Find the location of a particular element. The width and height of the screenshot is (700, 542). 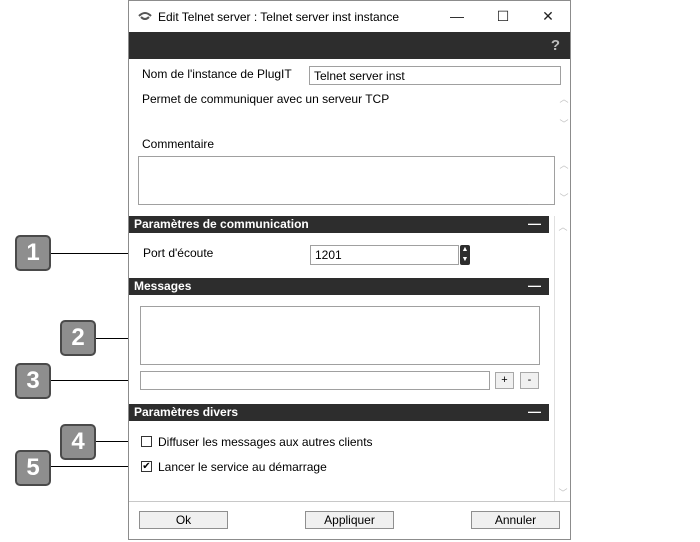

add-message-button: + is located at coordinates (504, 380).